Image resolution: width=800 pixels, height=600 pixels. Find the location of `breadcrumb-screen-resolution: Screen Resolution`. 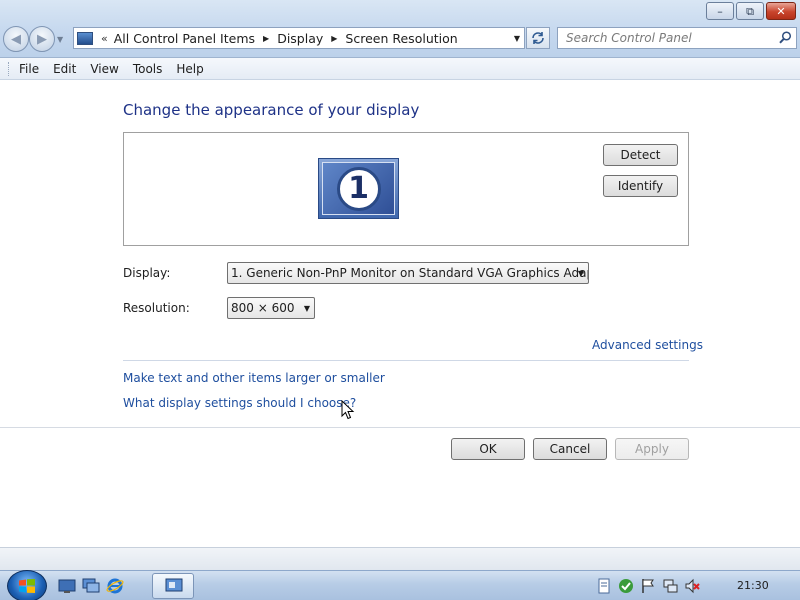

breadcrumb-screen-resolution: Screen Resolution is located at coordinates (401, 38).